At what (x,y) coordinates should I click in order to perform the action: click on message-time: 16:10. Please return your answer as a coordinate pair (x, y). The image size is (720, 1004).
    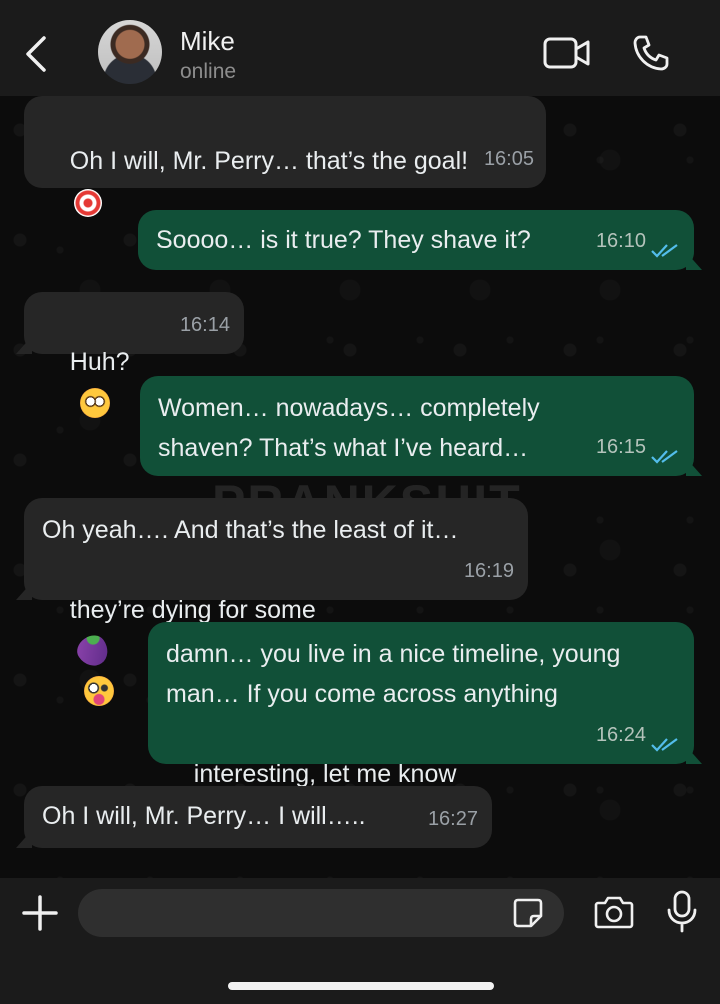
    Looking at the image, I should click on (620, 241).